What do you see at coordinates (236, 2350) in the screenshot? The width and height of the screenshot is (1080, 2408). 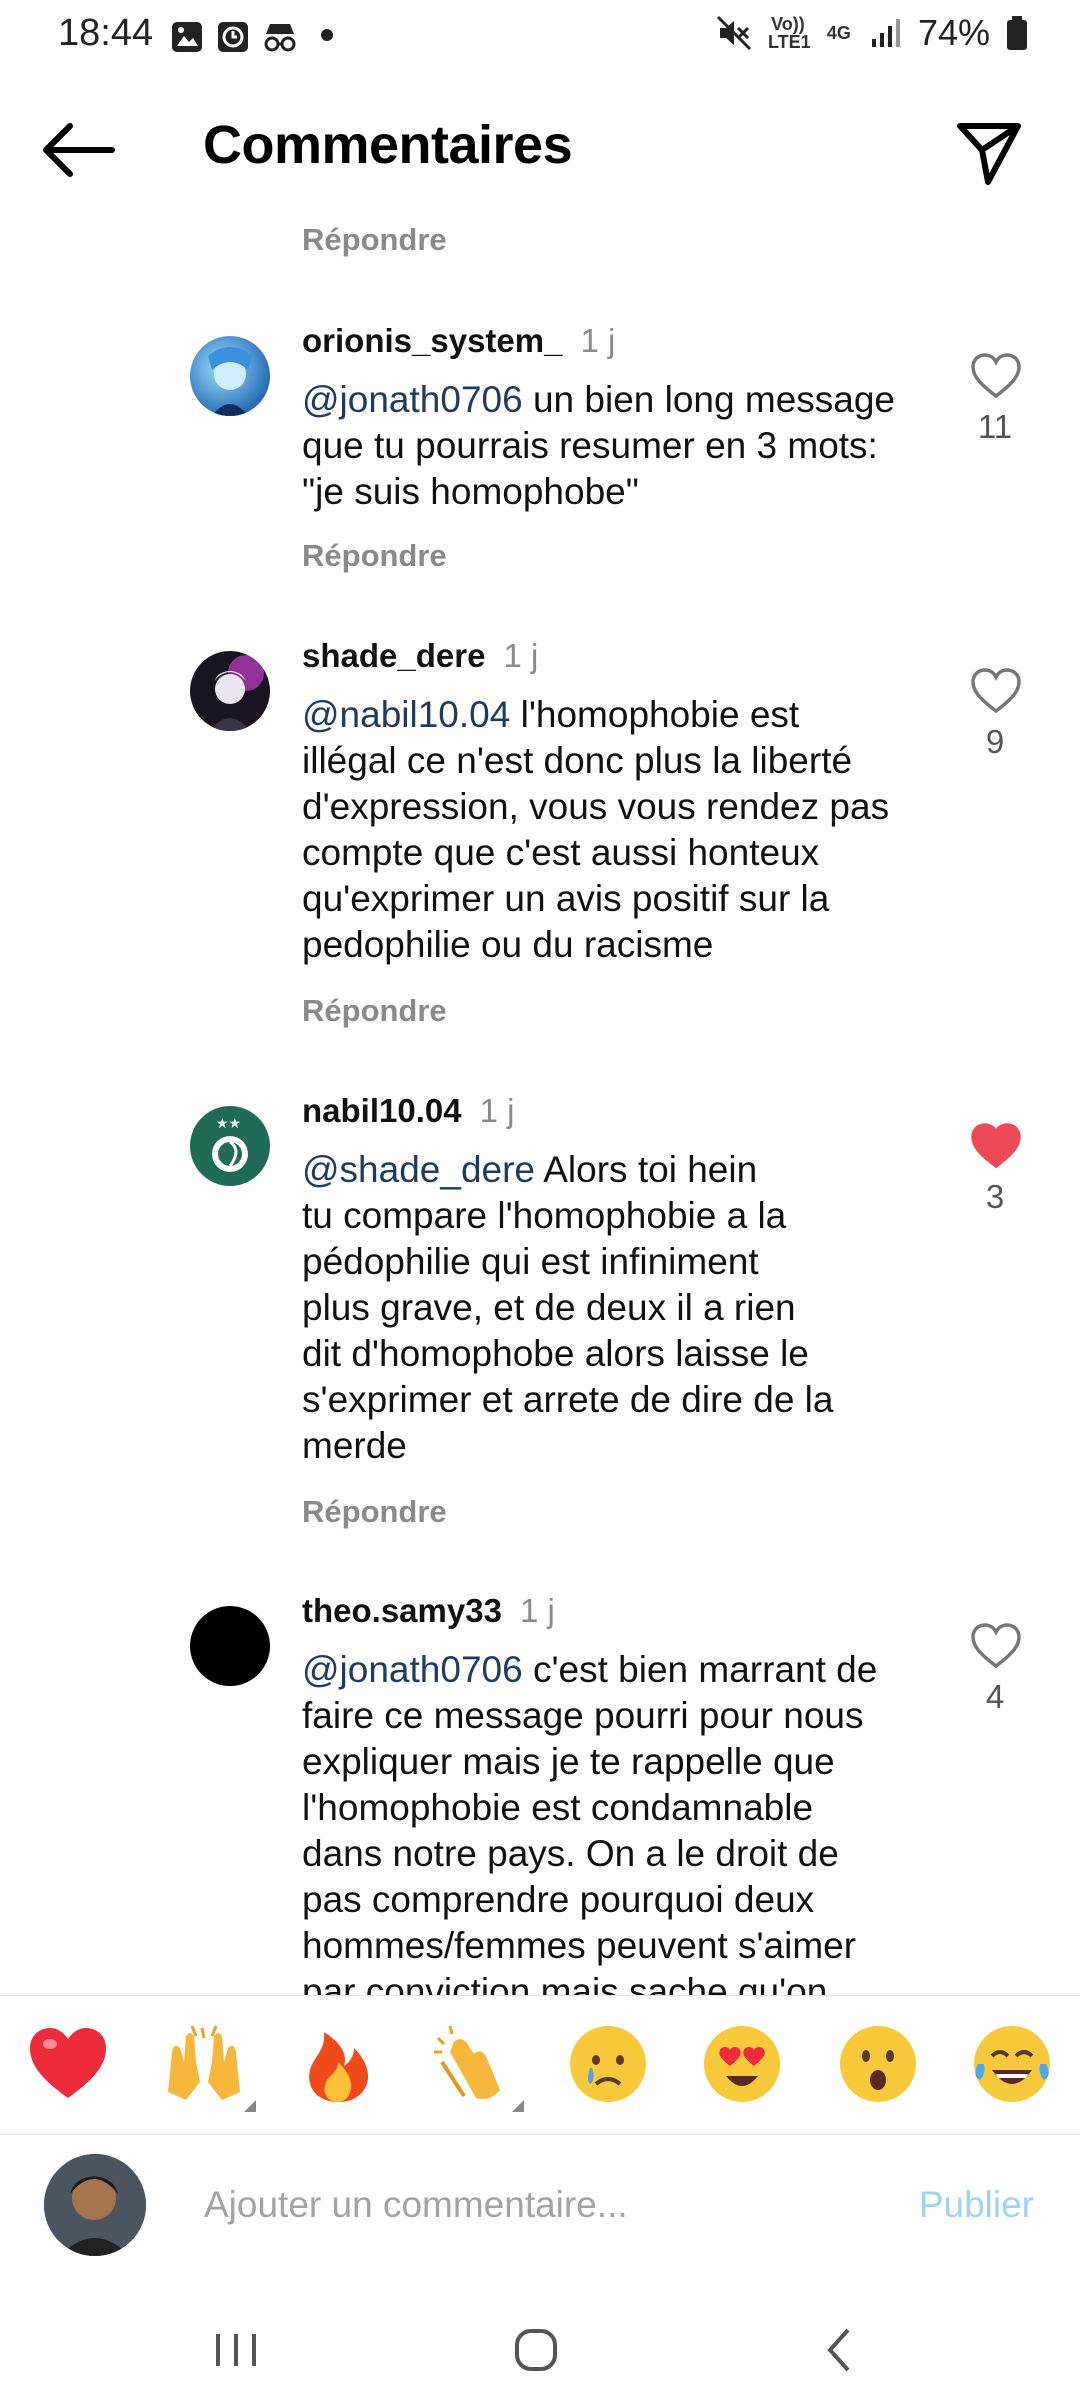 I see `recent-apps-icon` at bounding box center [236, 2350].